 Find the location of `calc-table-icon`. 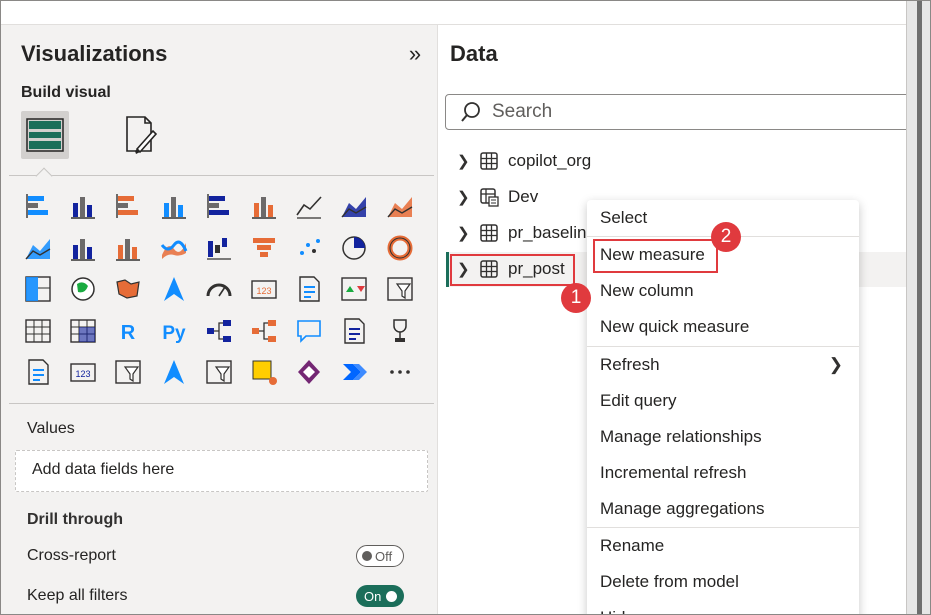

calc-table-icon is located at coordinates (489, 197).